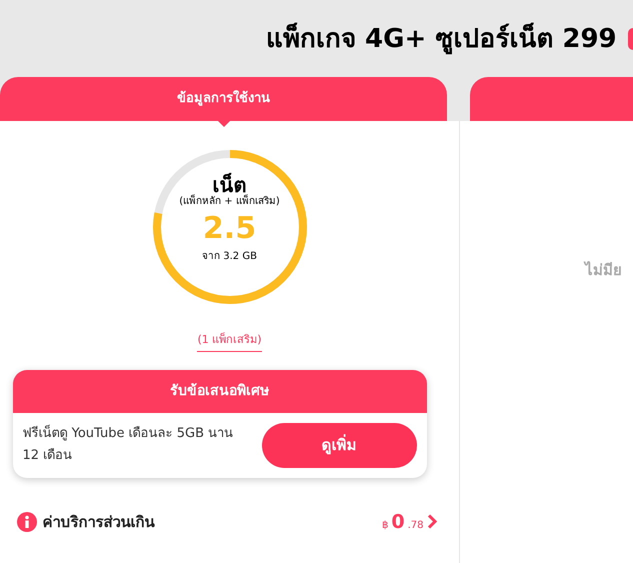 The height and width of the screenshot is (563, 633). What do you see at coordinates (431, 522) in the screenshot?
I see `chevron-right-icon` at bounding box center [431, 522].